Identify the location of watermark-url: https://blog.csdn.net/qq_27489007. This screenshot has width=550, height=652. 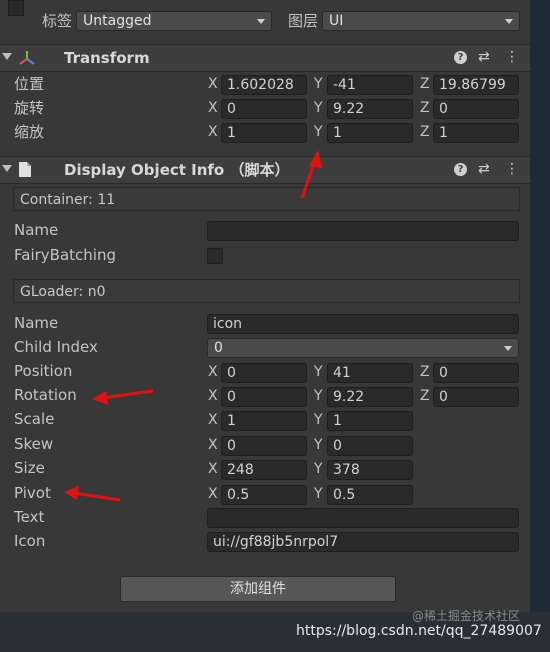
(419, 631).